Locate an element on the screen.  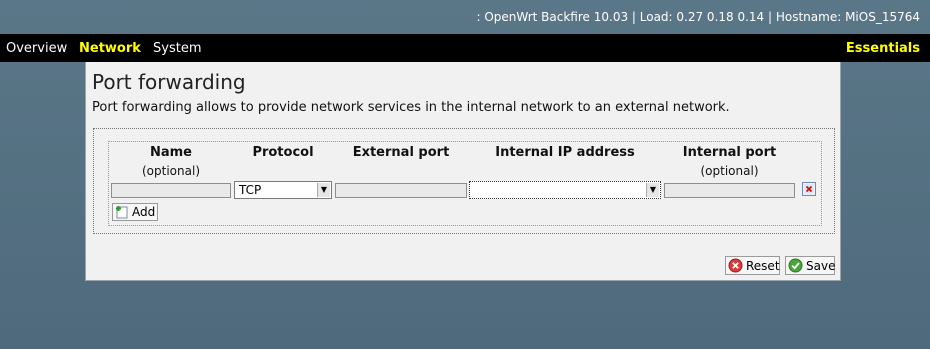
main-menu: Overview Network System Essentials is located at coordinates (465, 48).